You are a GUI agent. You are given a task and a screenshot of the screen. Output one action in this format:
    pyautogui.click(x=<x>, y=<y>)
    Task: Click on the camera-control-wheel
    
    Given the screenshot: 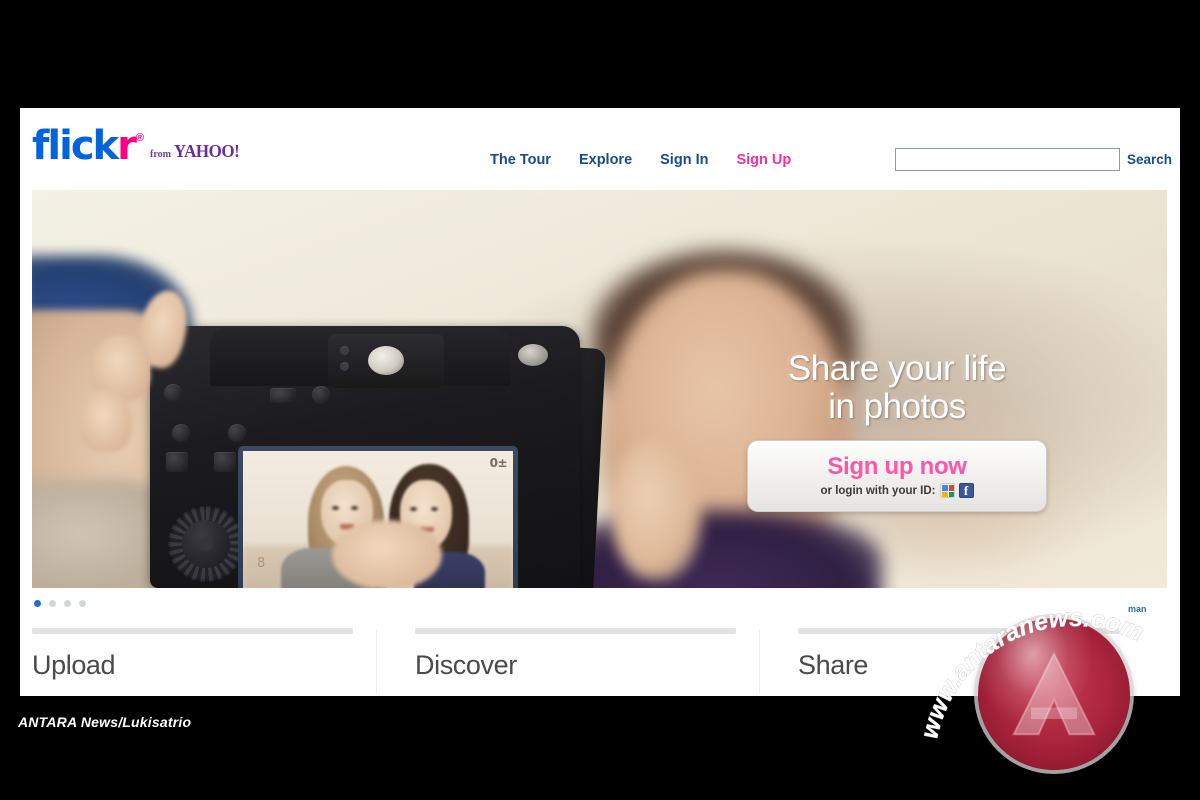 What is the action you would take?
    pyautogui.click(x=206, y=544)
    